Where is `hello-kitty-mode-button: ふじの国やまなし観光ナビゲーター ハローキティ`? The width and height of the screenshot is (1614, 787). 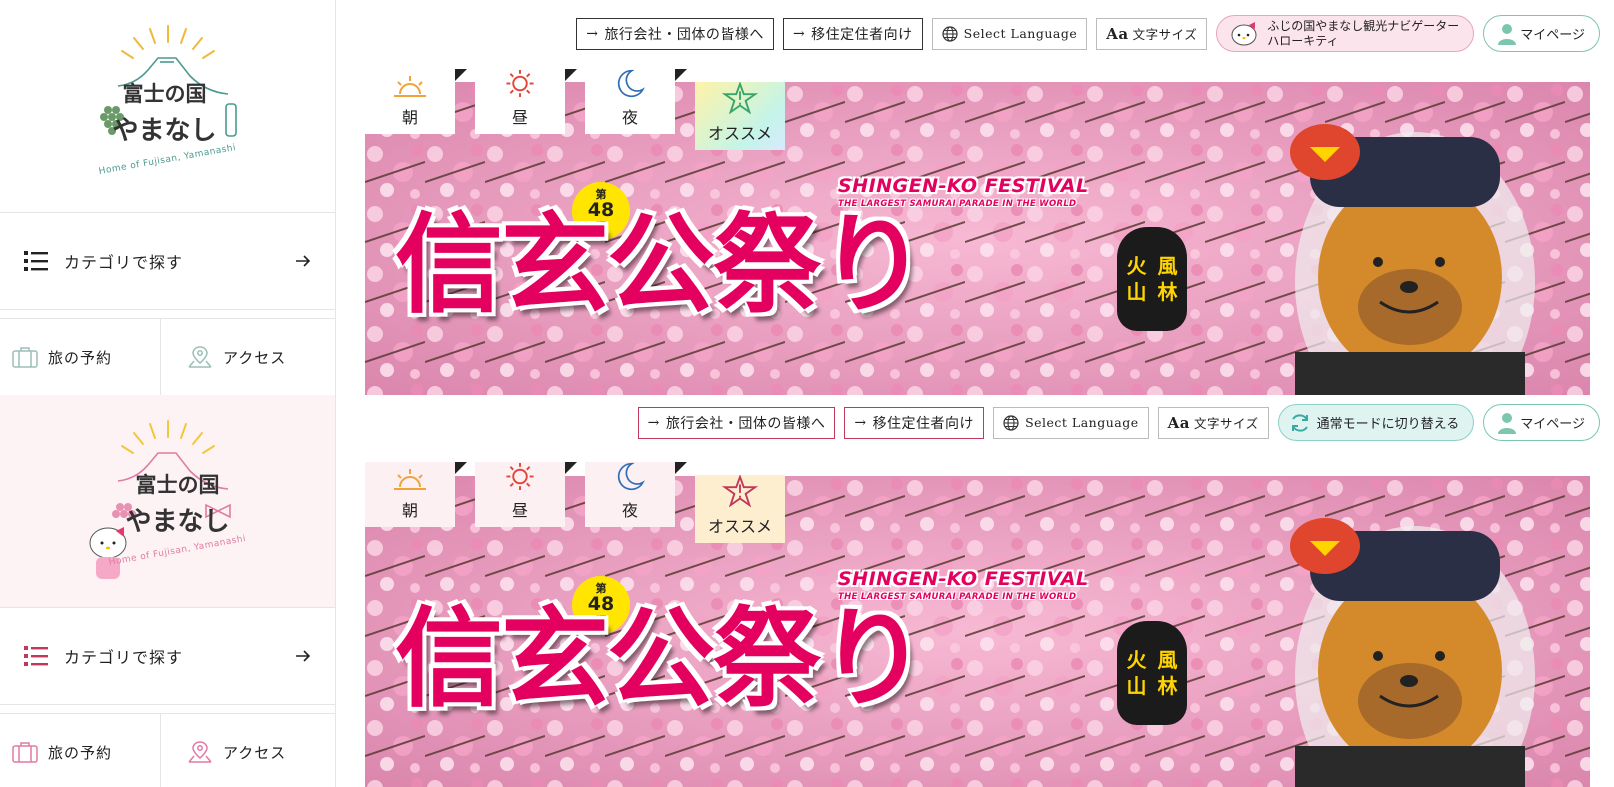
hello-kitty-mode-button: ふじの国やまなし観光ナビゲーター ハローキティ is located at coordinates (1345, 33).